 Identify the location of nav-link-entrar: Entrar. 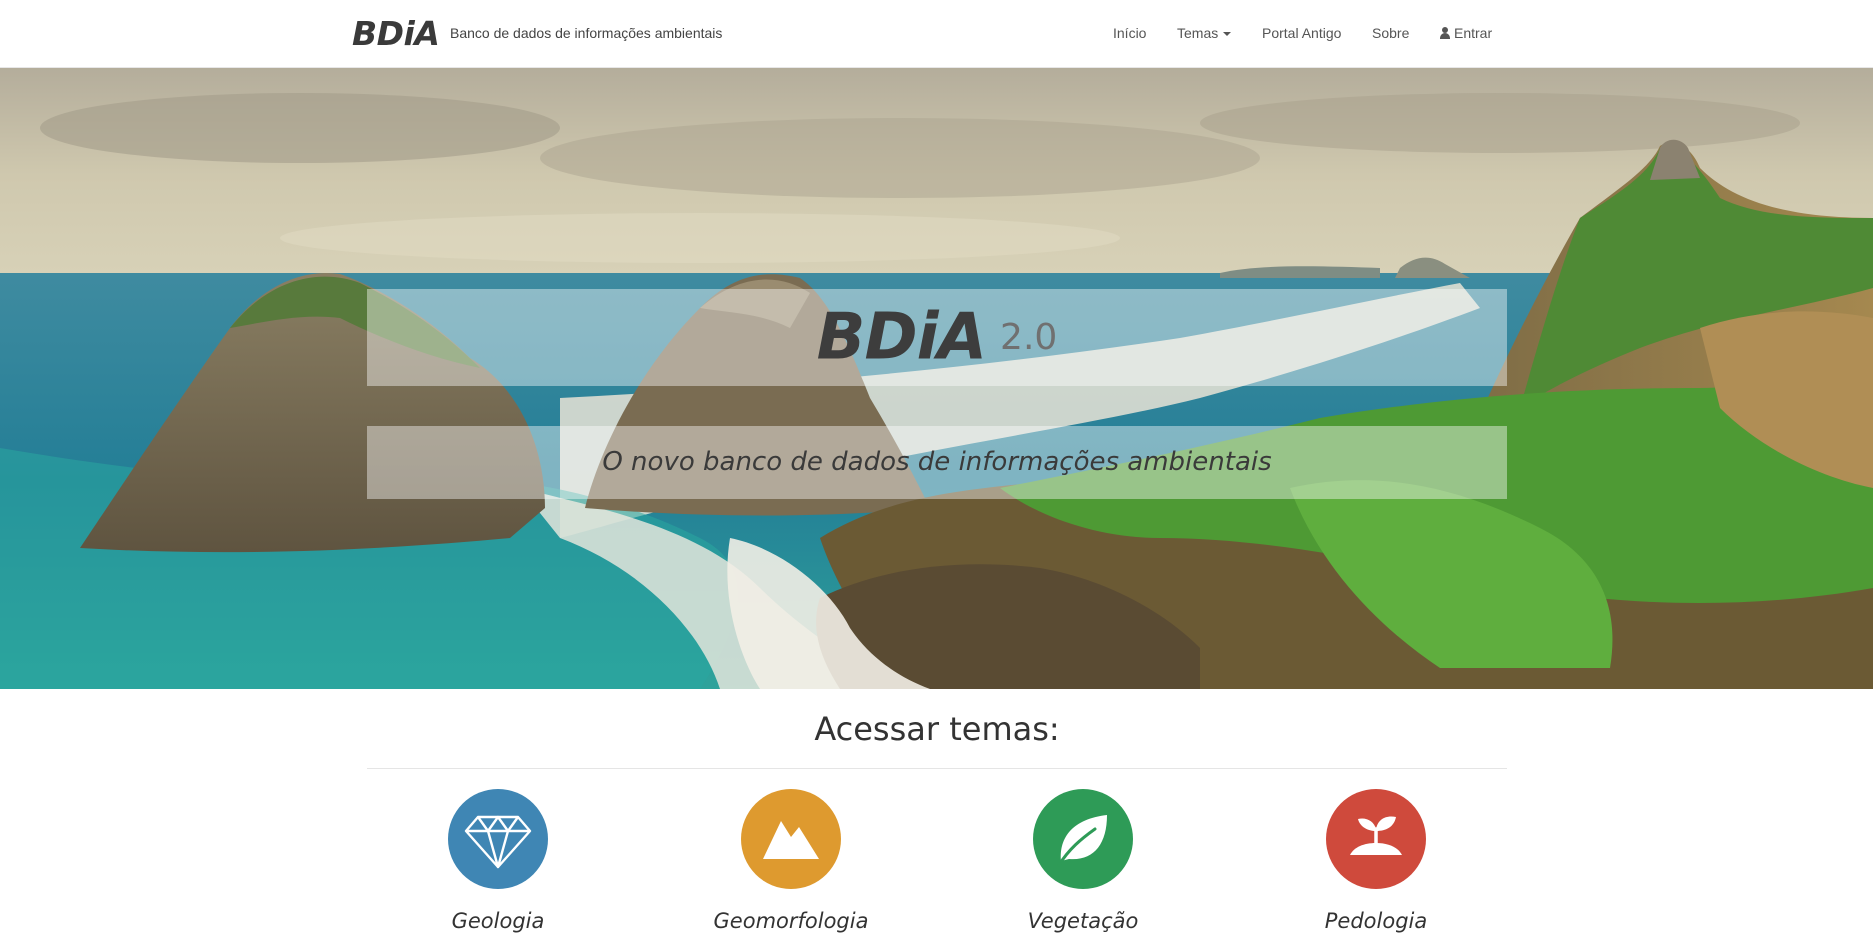
(1466, 33).